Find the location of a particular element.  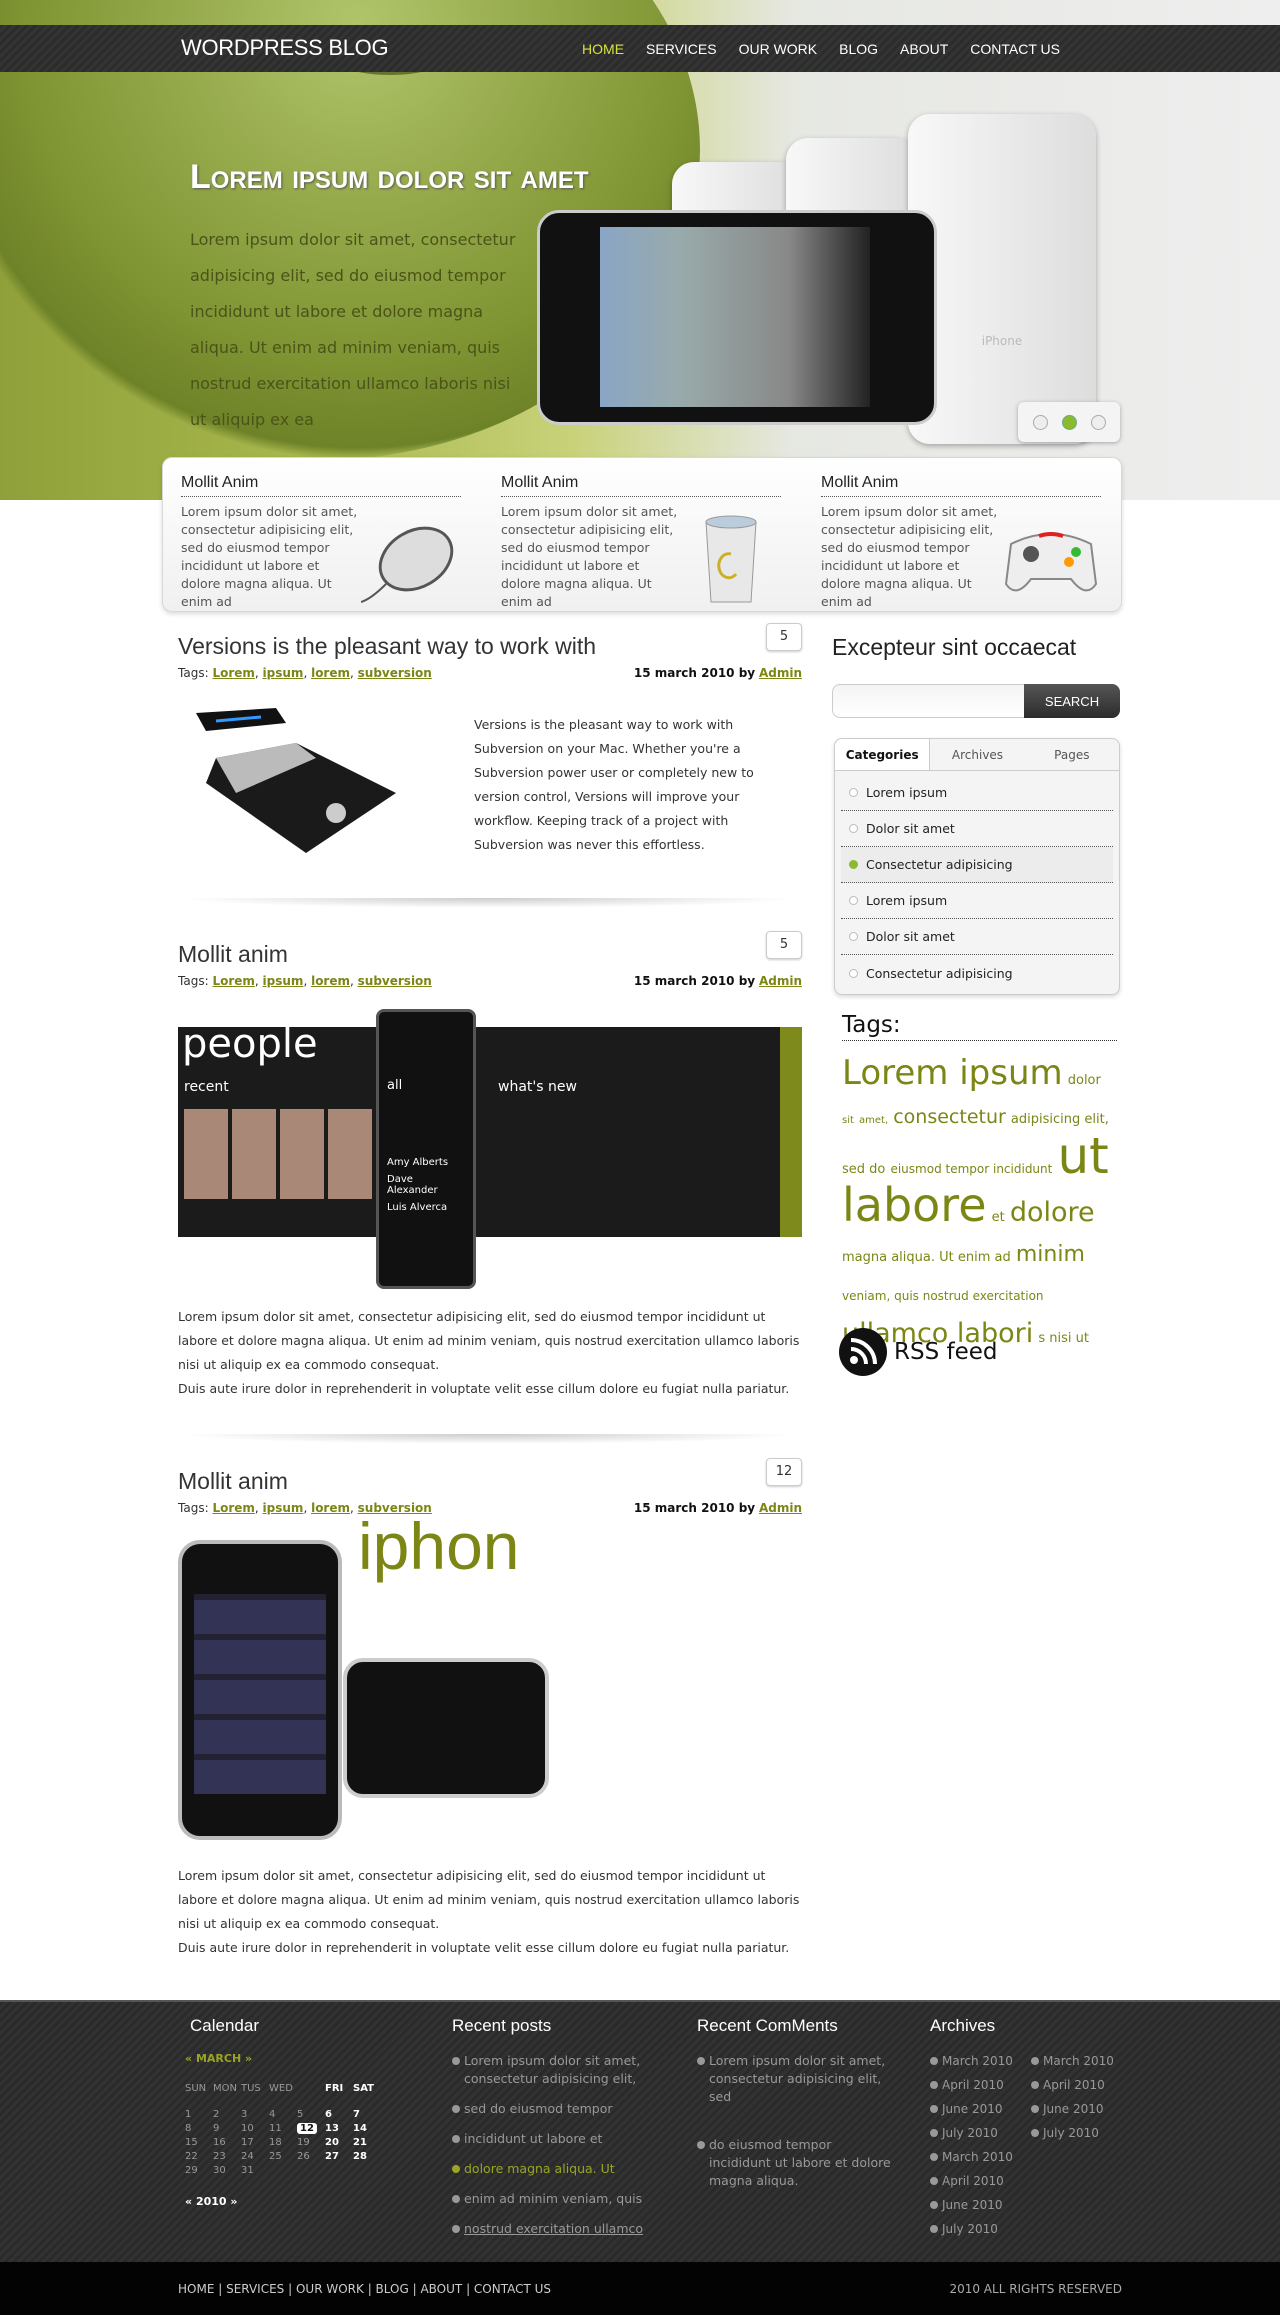

tag-cloud-link: sit is located at coordinates (848, 1120).